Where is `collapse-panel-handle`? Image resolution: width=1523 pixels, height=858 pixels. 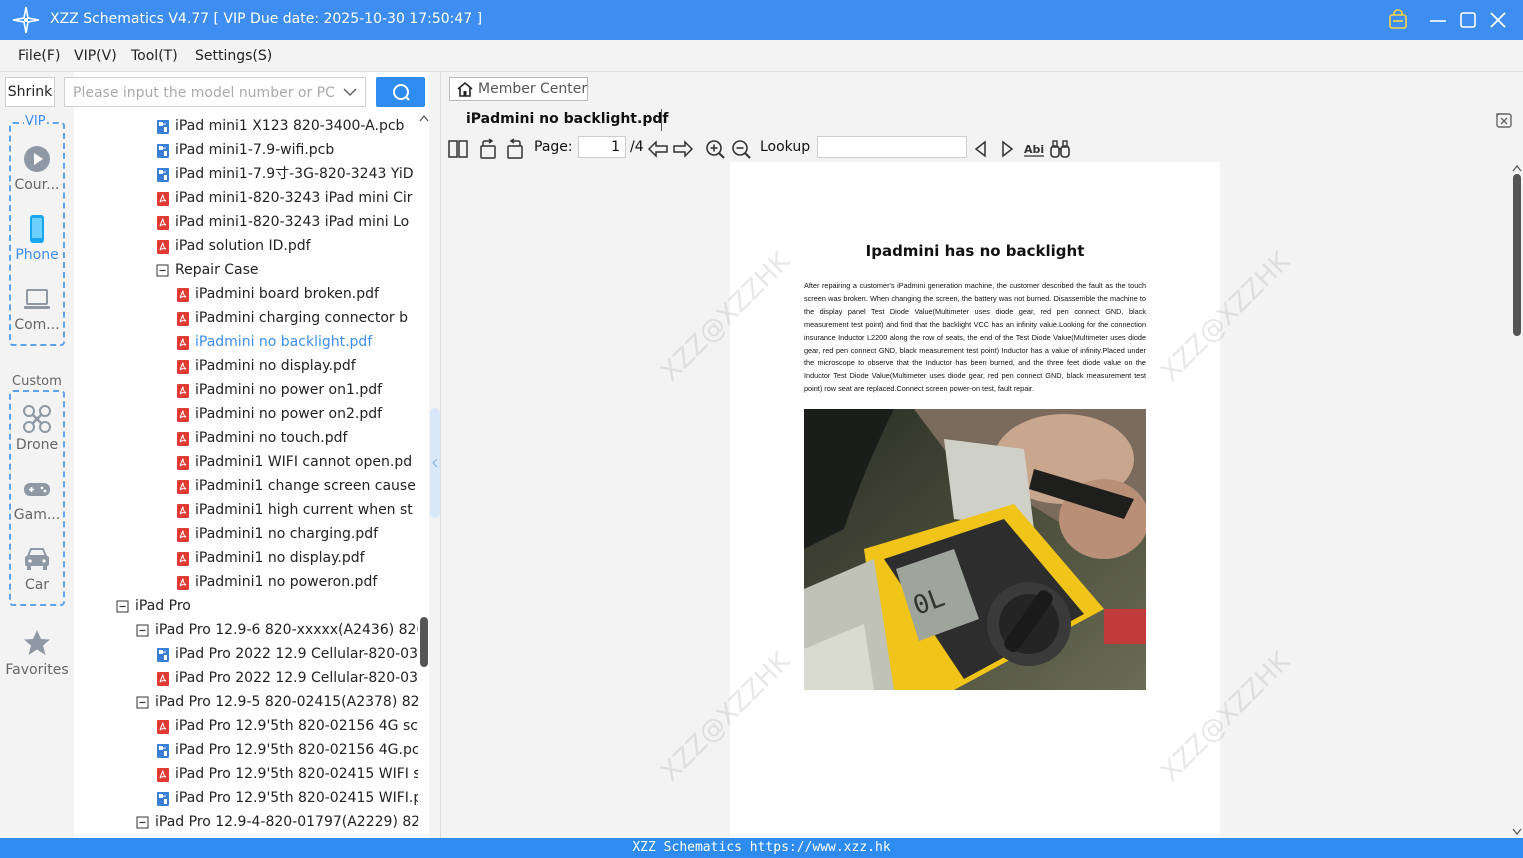 collapse-panel-handle is located at coordinates (435, 463).